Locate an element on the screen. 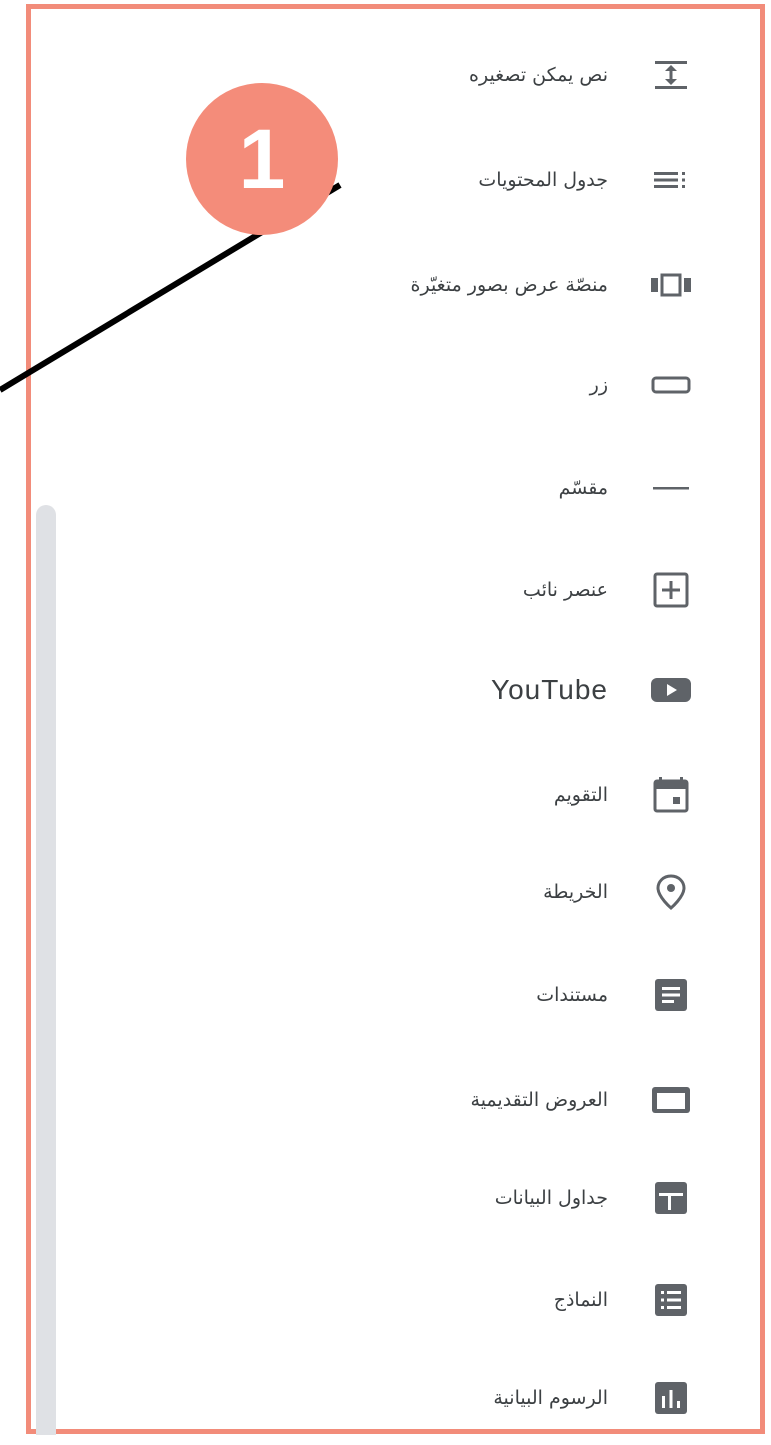 The image size is (771, 1445). menu-item-collapsible-text: نص يمكن تصغيره is located at coordinates (585, 75).